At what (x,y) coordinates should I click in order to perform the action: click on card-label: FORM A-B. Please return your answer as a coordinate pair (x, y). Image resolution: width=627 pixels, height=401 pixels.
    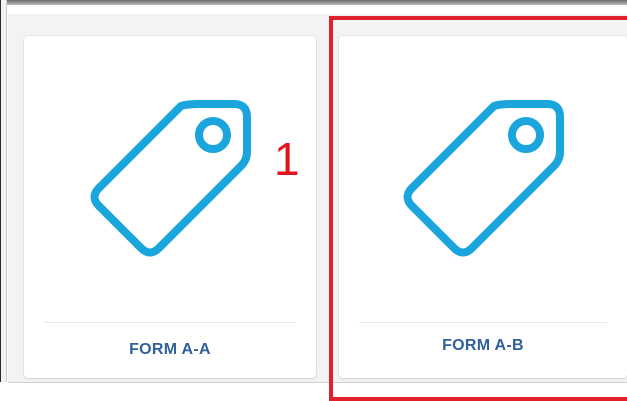
    Looking at the image, I should click on (483, 345).